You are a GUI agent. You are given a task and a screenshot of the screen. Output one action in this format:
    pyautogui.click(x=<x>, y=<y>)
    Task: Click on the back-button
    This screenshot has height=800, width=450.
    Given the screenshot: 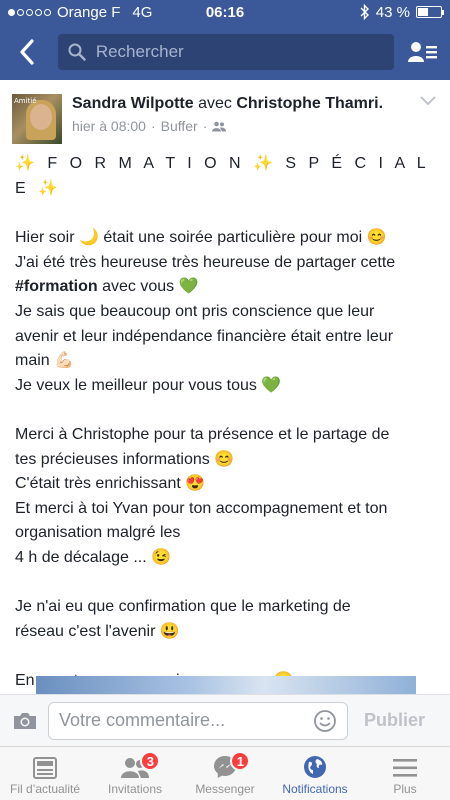 What is the action you would take?
    pyautogui.click(x=27, y=52)
    